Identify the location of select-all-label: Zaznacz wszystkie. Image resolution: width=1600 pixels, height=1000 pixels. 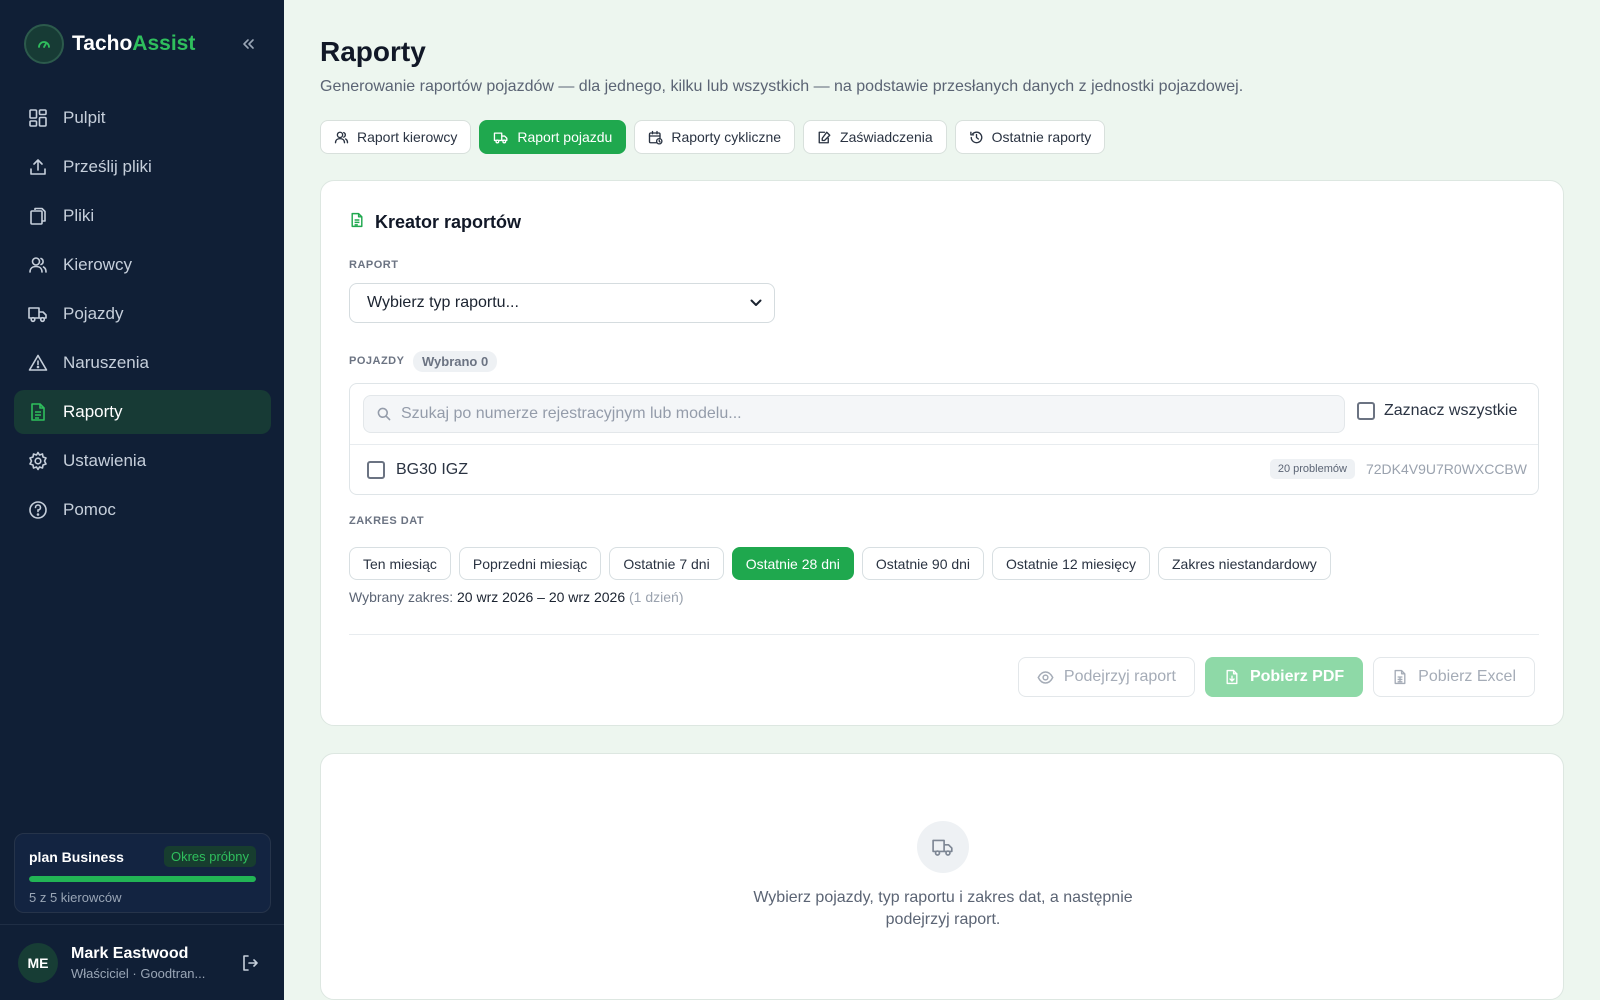
(1451, 410).